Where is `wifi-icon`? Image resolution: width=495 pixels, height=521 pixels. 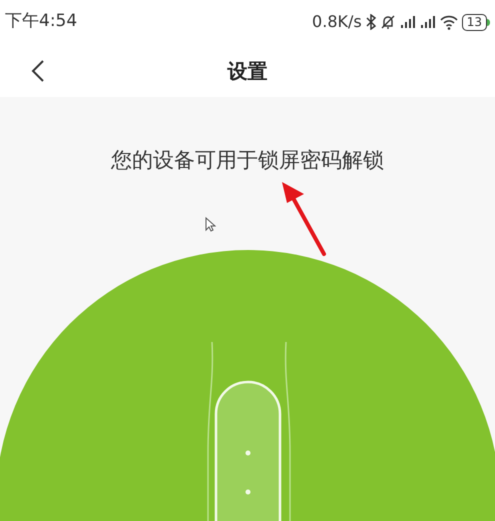
wifi-icon is located at coordinates (449, 22).